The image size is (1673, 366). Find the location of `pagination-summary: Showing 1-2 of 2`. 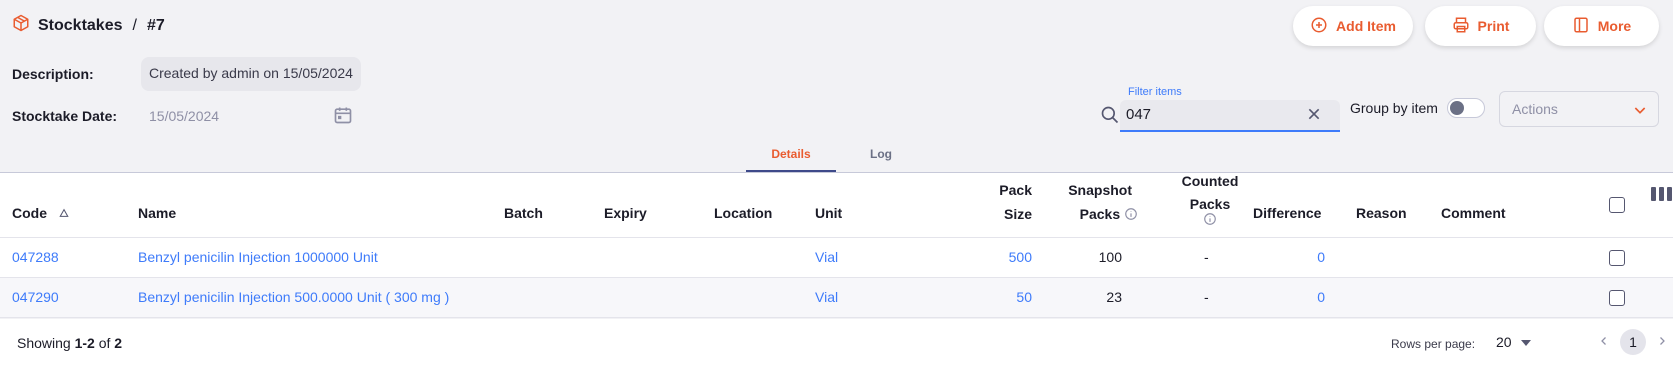

pagination-summary: Showing 1-2 of 2 is located at coordinates (69, 343).